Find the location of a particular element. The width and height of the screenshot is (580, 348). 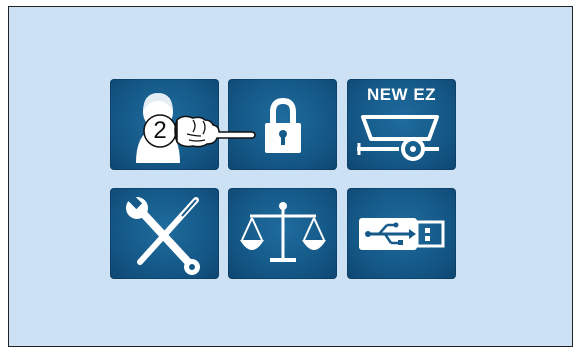

usb-tile is located at coordinates (401, 233).